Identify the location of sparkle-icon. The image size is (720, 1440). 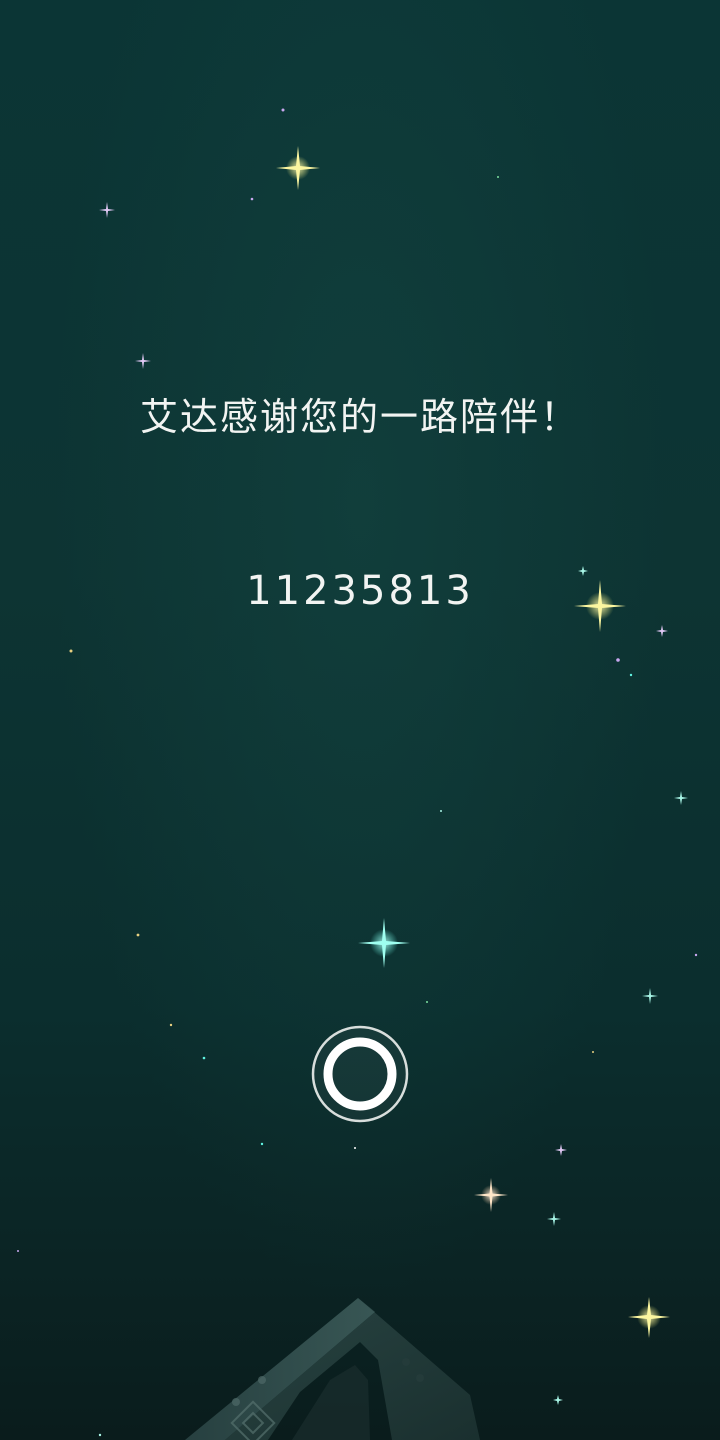
(617, 985).